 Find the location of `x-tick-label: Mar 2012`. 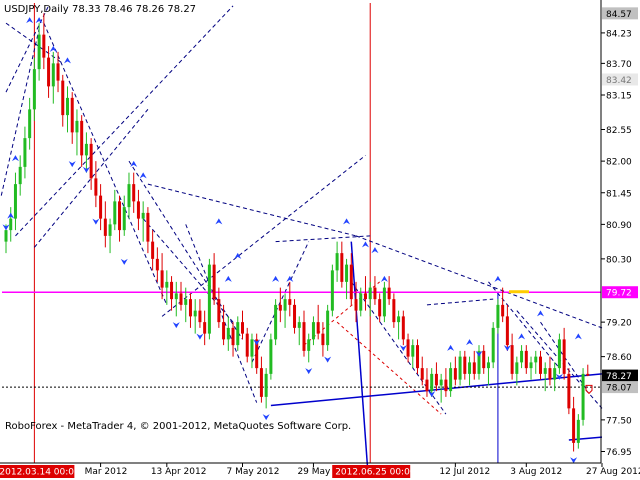

x-tick-label: Mar 2012 is located at coordinates (106, 472).